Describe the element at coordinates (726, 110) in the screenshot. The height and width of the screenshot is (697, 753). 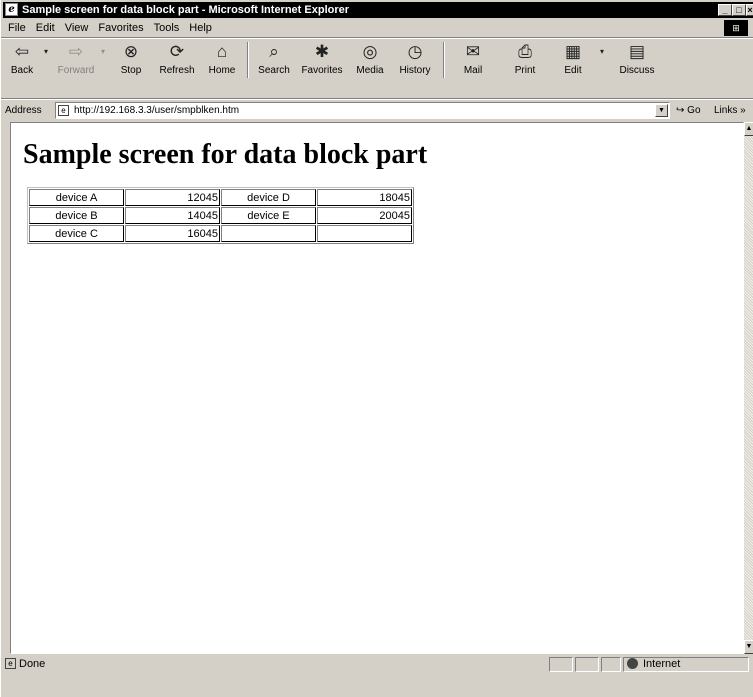
I see `links-label: Links` at that location.